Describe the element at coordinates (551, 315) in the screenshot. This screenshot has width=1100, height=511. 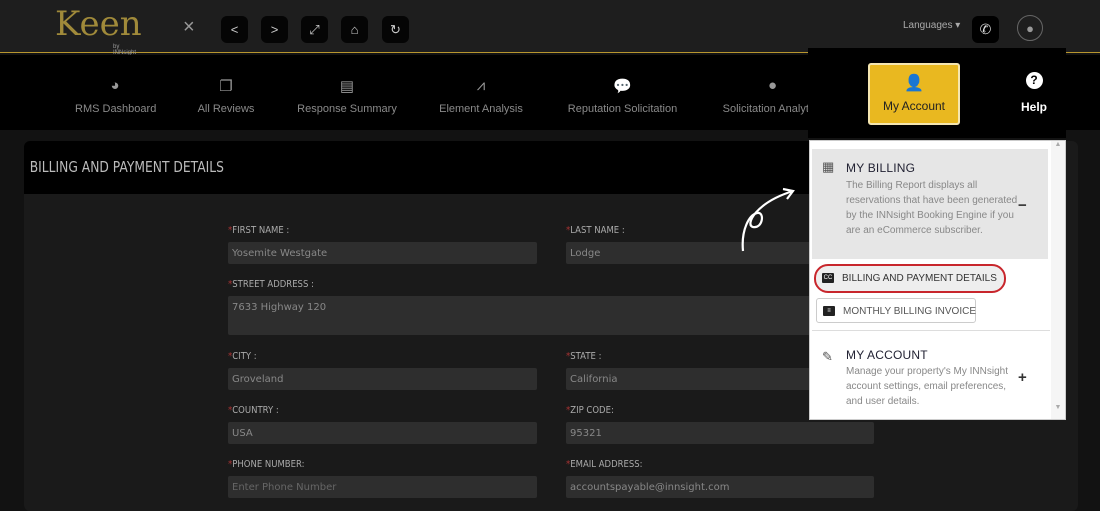
I see `street-input: 7633 Highway 120` at that location.